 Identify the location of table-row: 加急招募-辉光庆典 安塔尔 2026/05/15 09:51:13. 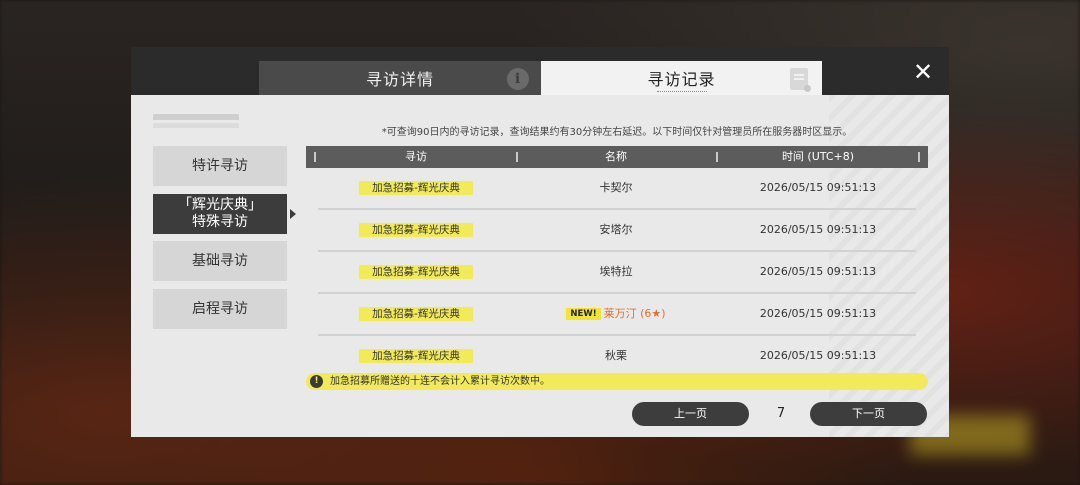
(617, 231).